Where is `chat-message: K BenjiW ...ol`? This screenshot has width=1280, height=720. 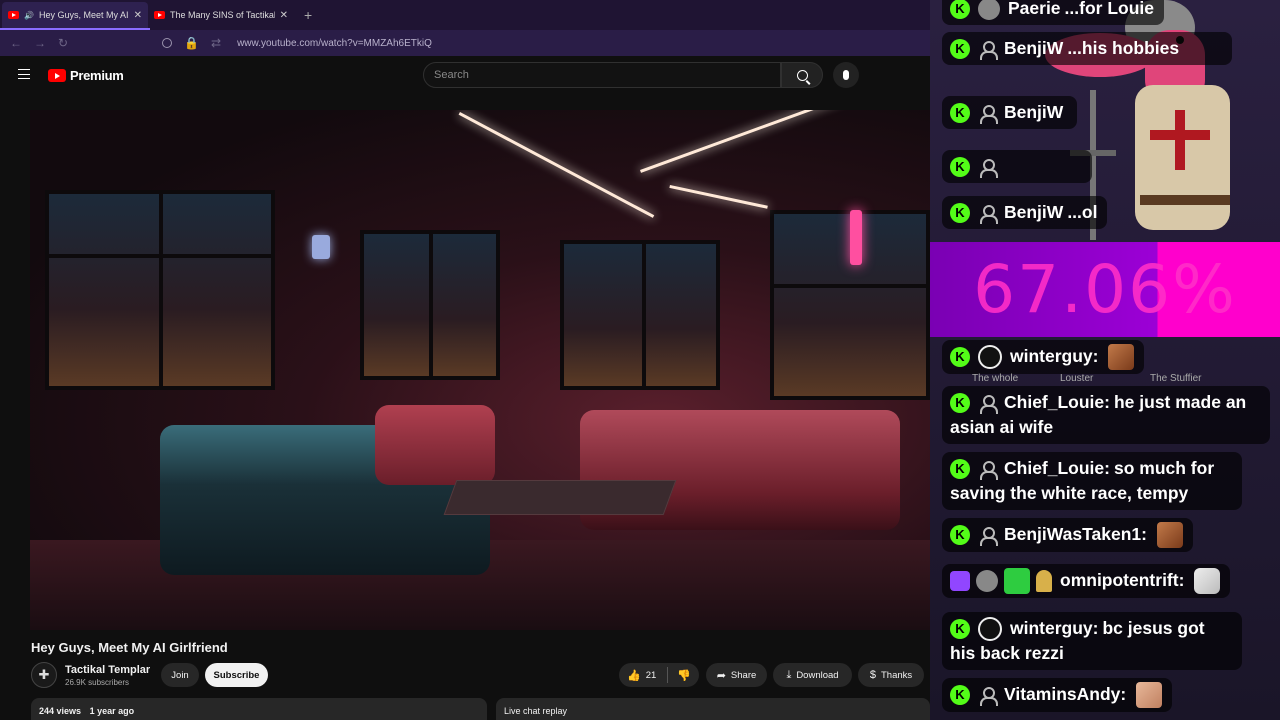 chat-message: K BenjiW ...ol is located at coordinates (1025, 212).